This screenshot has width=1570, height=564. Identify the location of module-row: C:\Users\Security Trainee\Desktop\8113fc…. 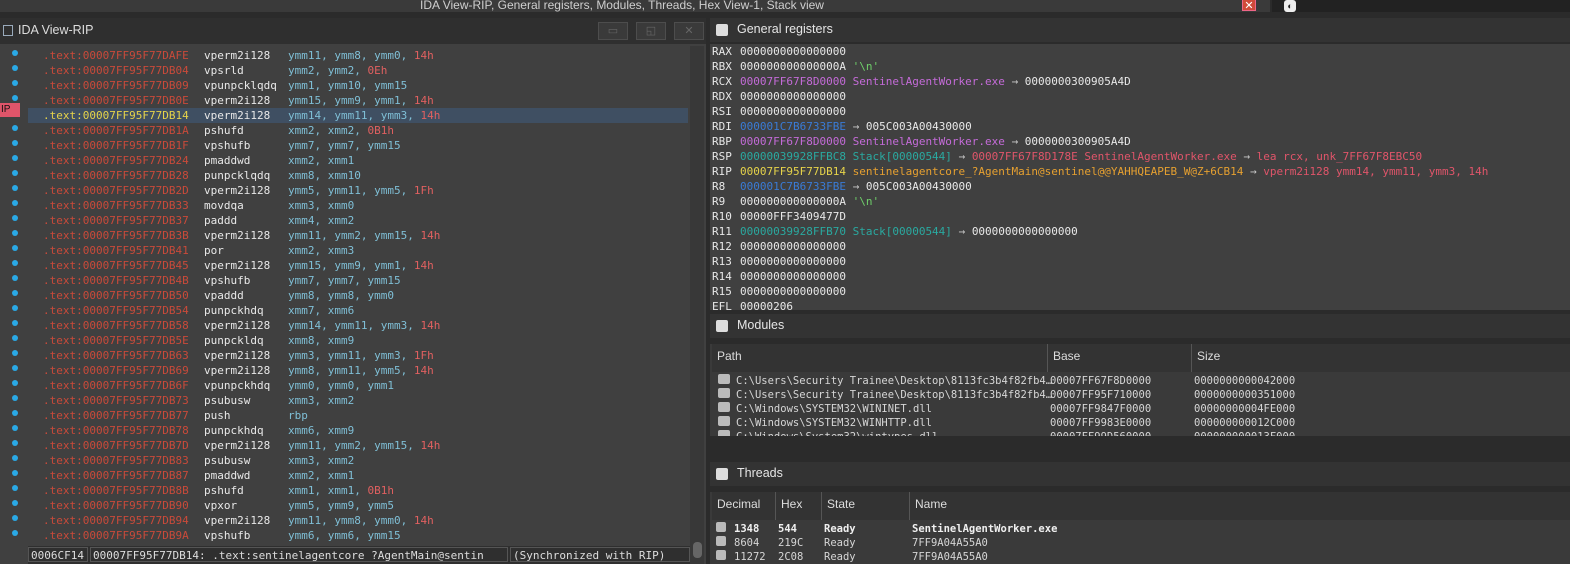
(1141, 381).